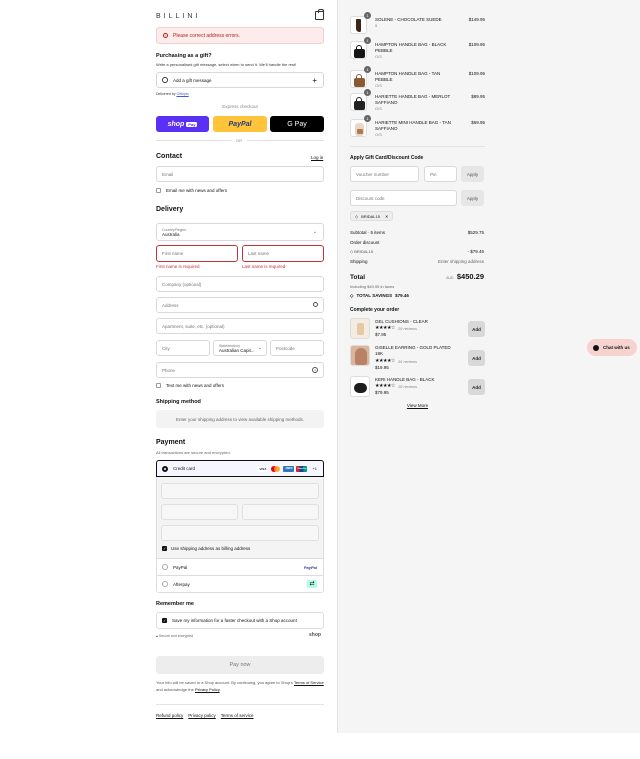 This screenshot has width=640, height=759. Describe the element at coordinates (407, 328) in the screenshot. I see `upsell-reviews: 29 reviews` at that location.